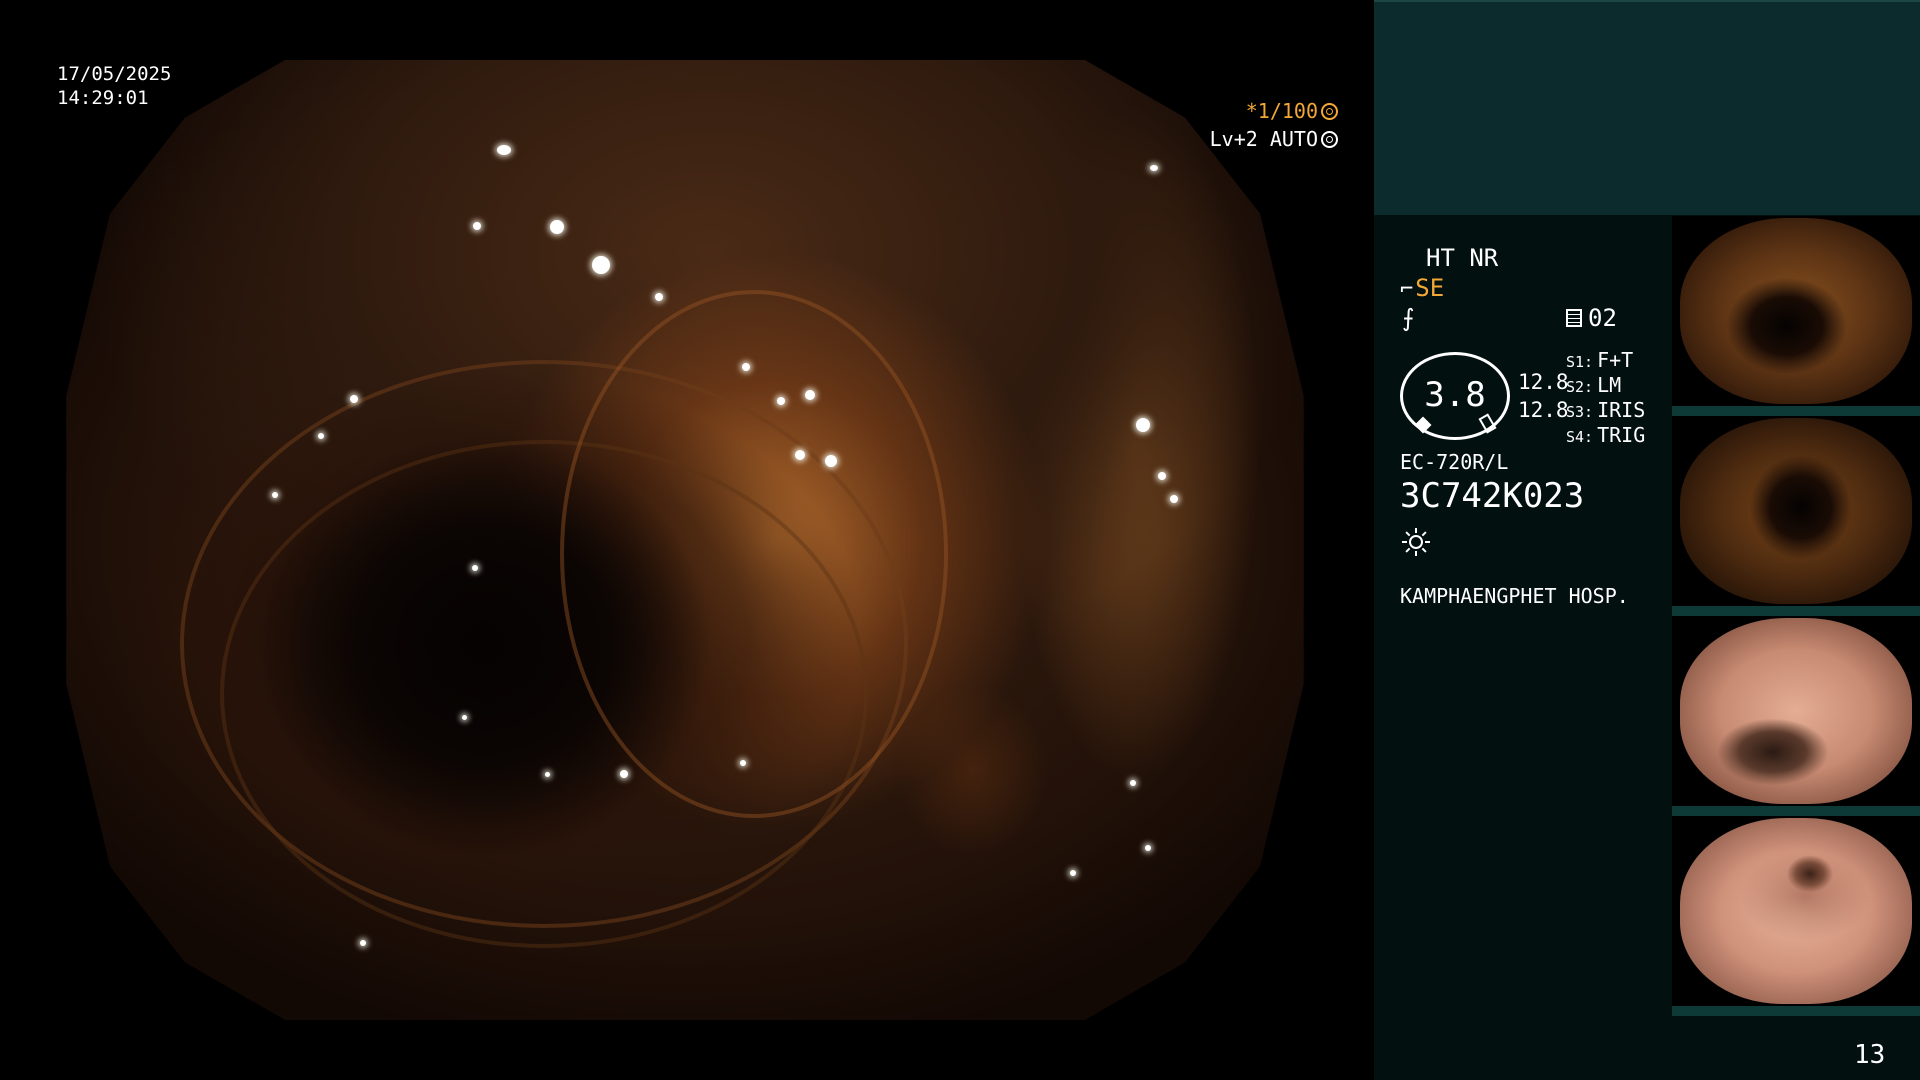 Image resolution: width=1920 pixels, height=1080 pixels. Describe the element at coordinates (1329, 139) in the screenshot. I see `iris-icon` at that location.